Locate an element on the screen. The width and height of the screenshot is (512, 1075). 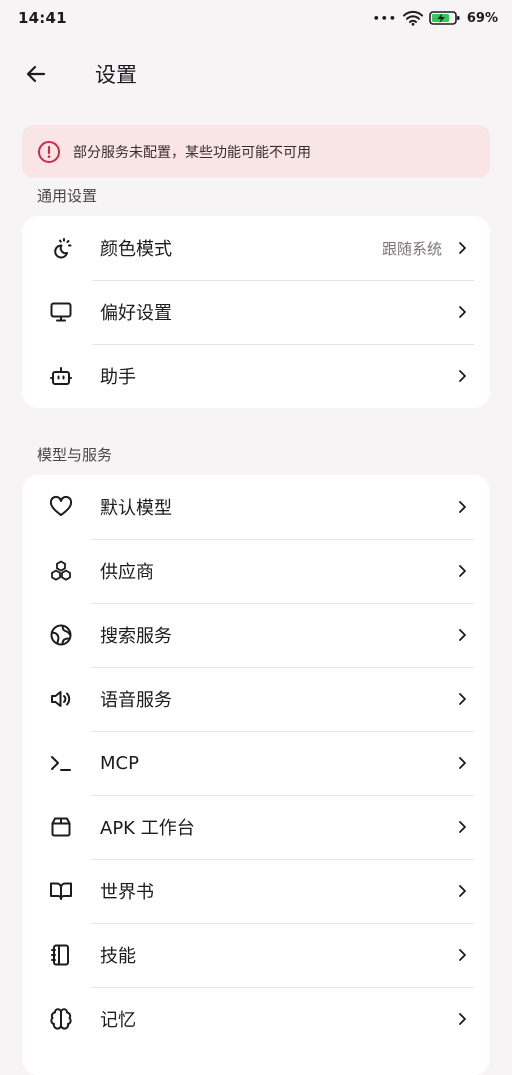
settings-item-label: 世界书 is located at coordinates (127, 892).